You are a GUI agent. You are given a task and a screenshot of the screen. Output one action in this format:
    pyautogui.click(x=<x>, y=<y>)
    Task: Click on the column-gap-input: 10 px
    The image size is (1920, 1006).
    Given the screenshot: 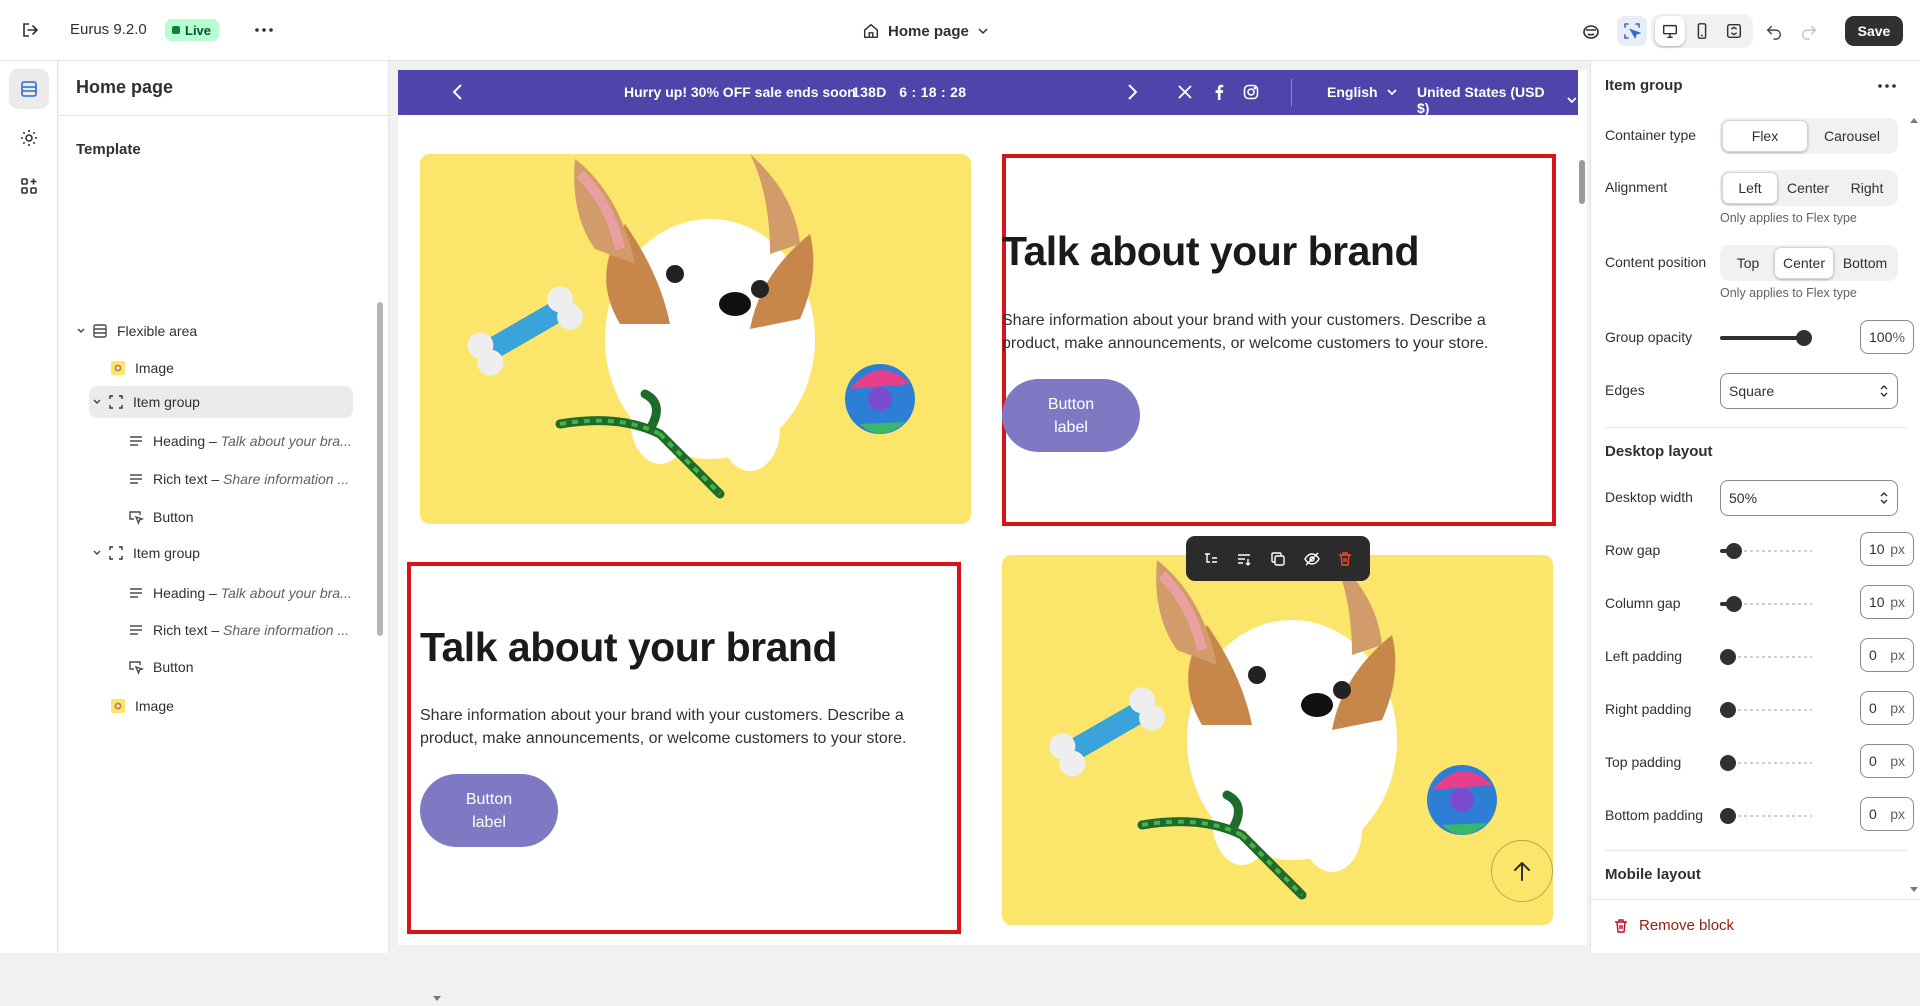 What is the action you would take?
    pyautogui.click(x=1887, y=602)
    